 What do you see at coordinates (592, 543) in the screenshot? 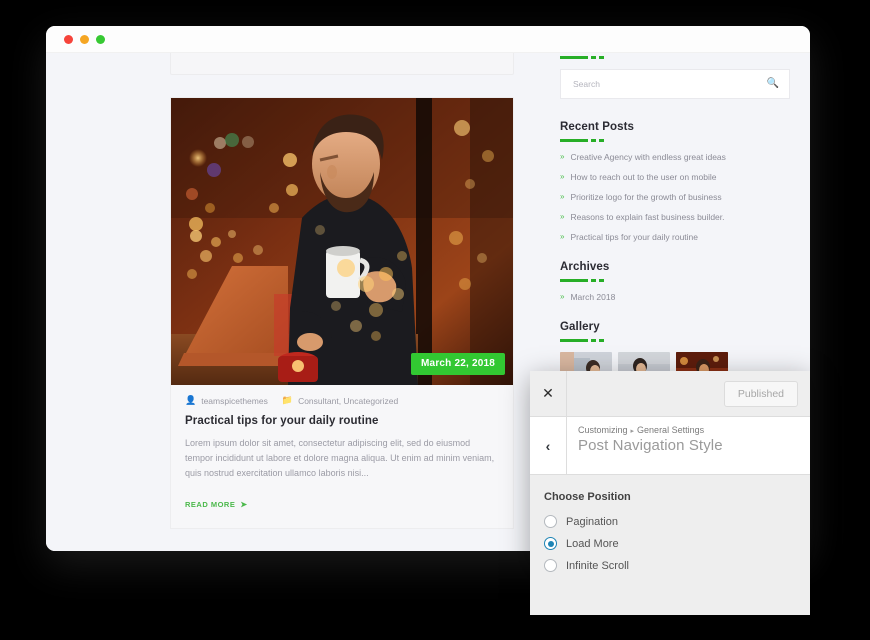
I see `radio-label: Load More` at bounding box center [592, 543].